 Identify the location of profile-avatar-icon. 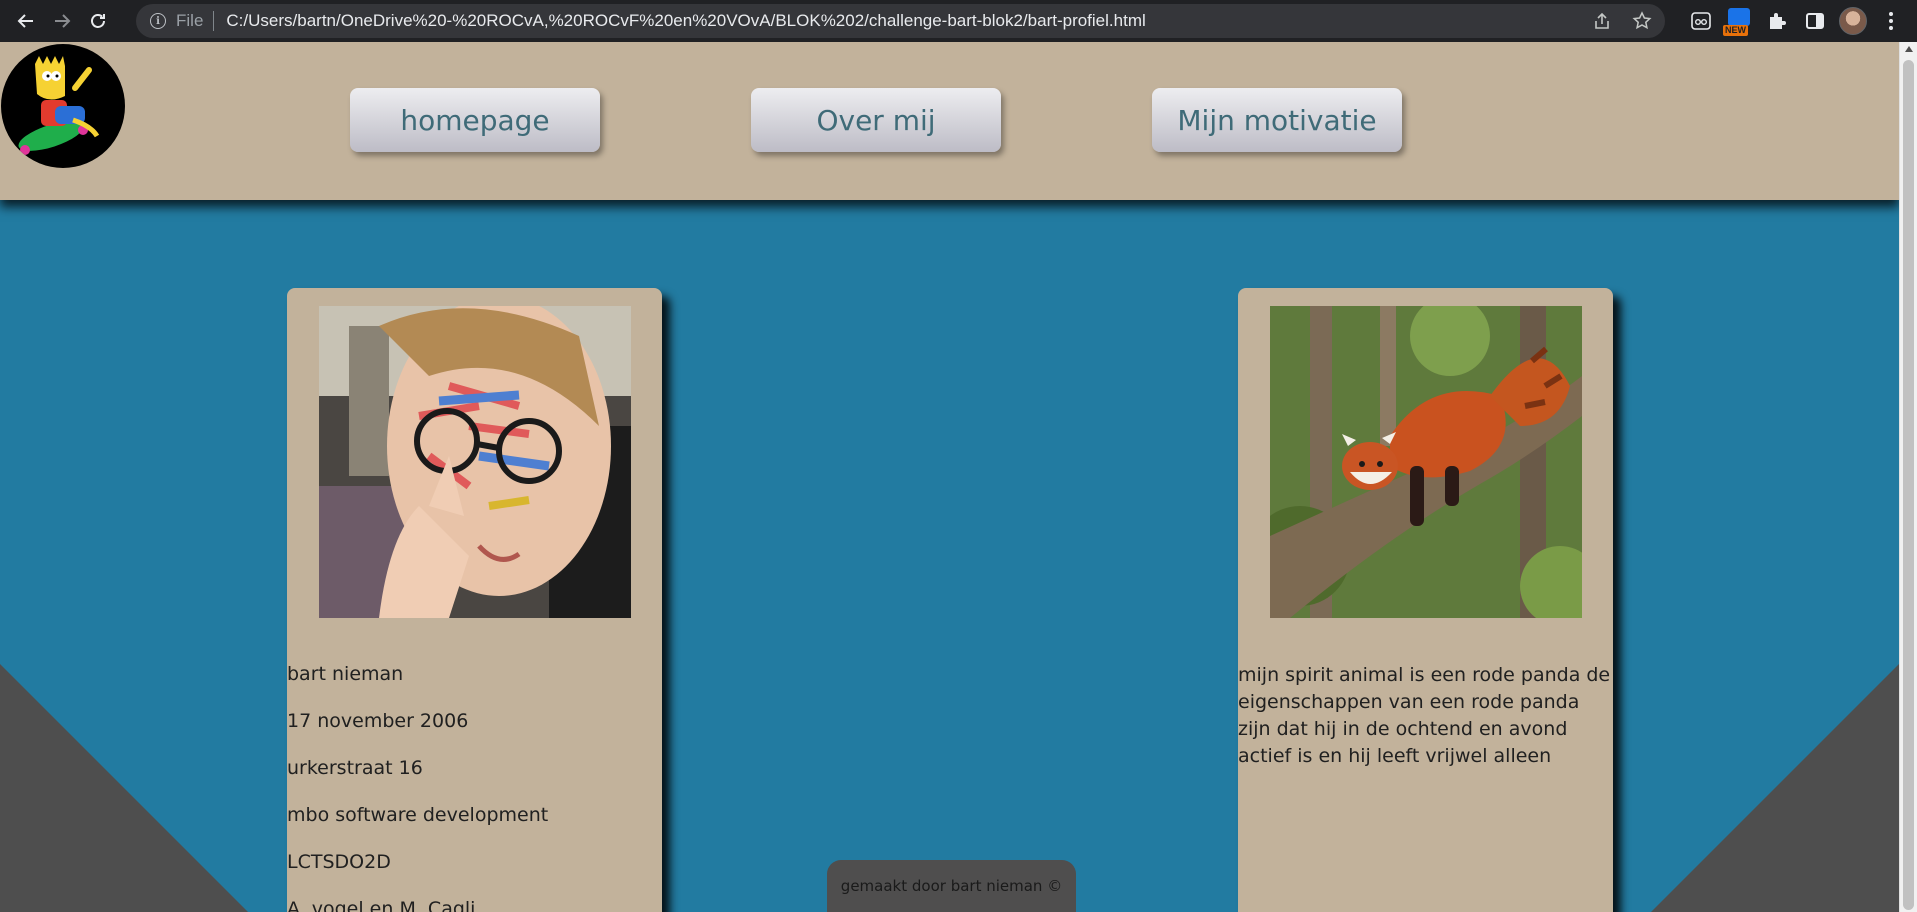
(1853, 21).